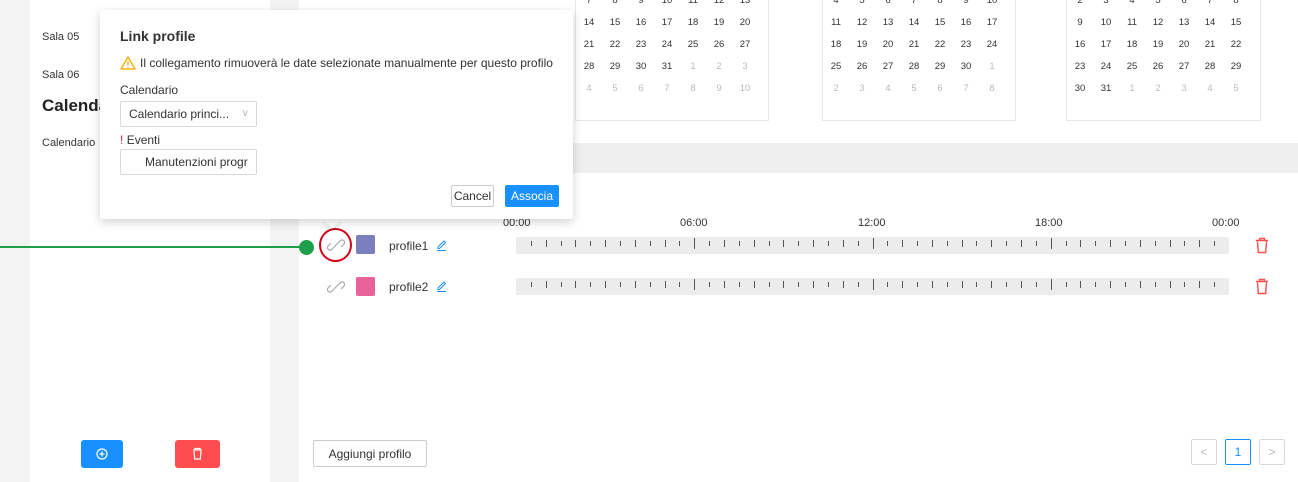  Describe the element at coordinates (60, 37) in the screenshot. I see `list-item-sala-05: Sala 05` at that location.